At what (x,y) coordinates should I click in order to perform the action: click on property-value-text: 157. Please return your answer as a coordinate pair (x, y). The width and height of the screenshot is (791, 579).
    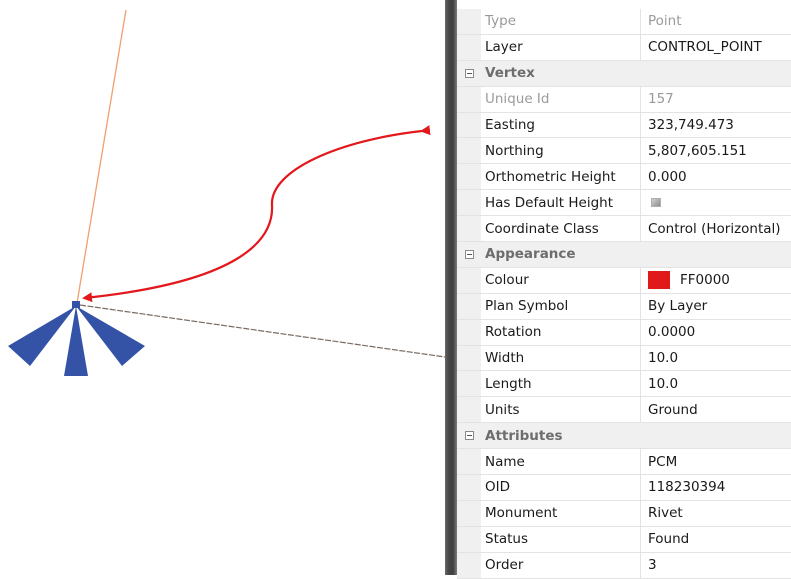
    Looking at the image, I should click on (661, 99).